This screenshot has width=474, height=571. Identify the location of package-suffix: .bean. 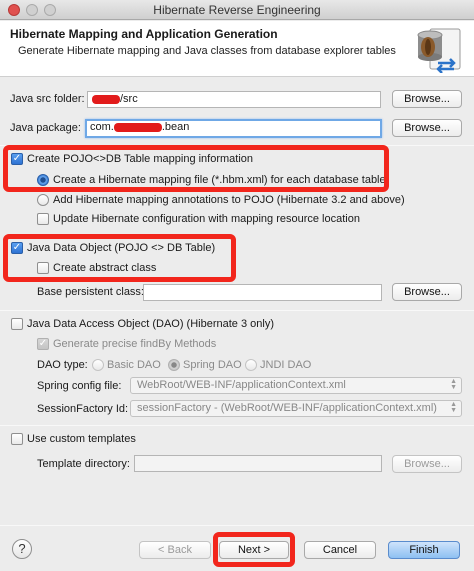
(175, 127).